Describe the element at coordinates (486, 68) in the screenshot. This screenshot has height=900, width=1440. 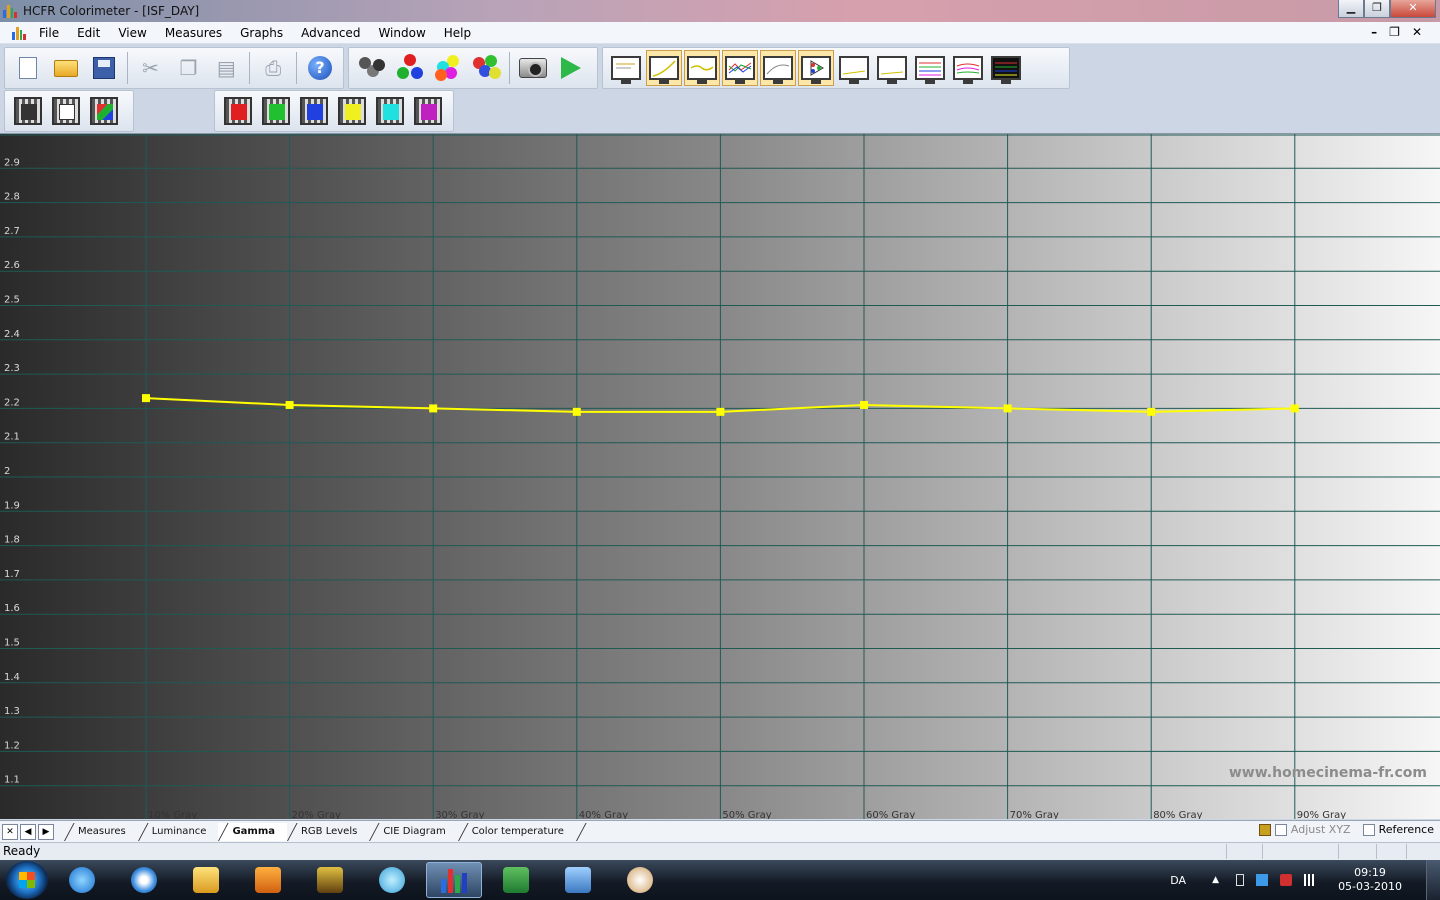
I see `color-balls-button` at that location.